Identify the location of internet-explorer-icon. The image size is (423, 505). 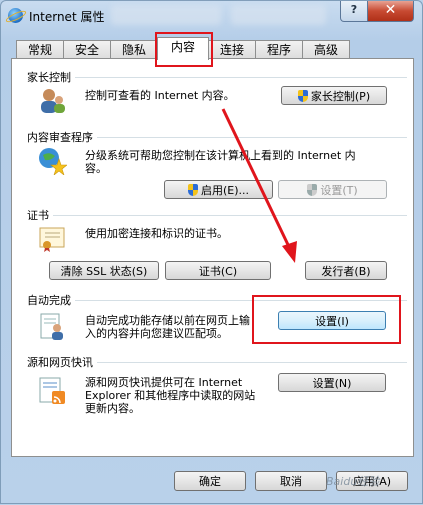
(15, 15).